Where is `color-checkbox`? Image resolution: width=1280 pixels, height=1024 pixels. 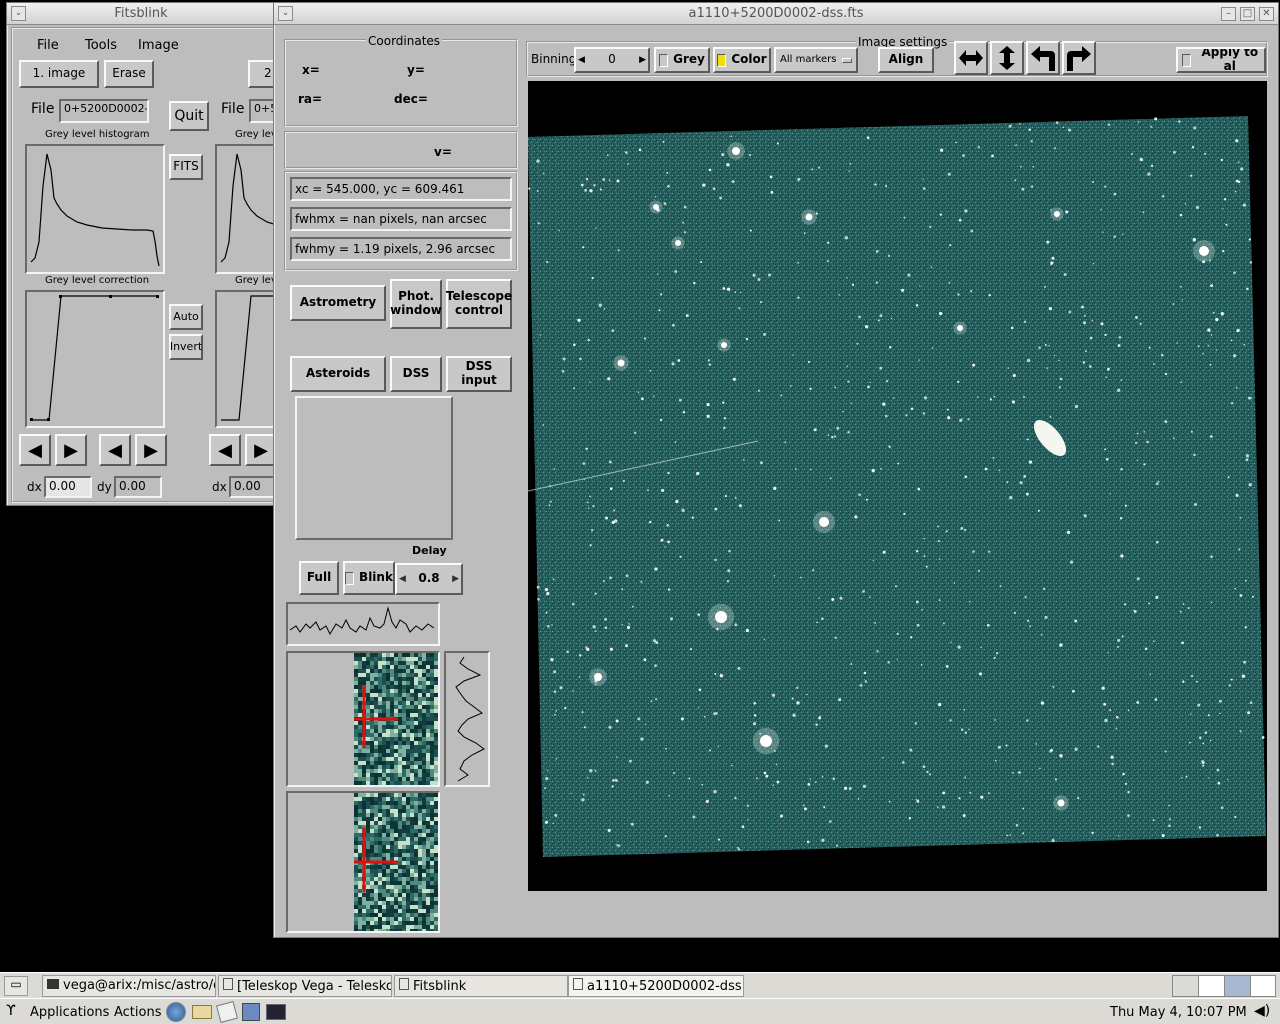 color-checkbox is located at coordinates (722, 60).